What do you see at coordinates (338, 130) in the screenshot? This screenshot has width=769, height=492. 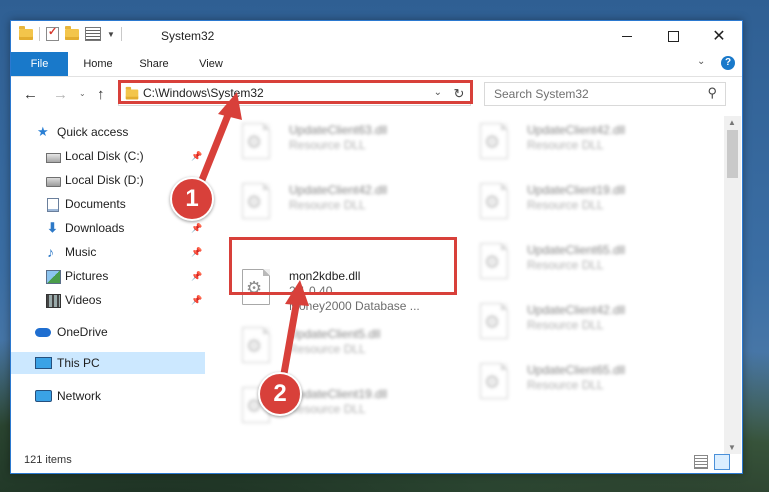 I see `file-name: UpdateClient63.dll` at bounding box center [338, 130].